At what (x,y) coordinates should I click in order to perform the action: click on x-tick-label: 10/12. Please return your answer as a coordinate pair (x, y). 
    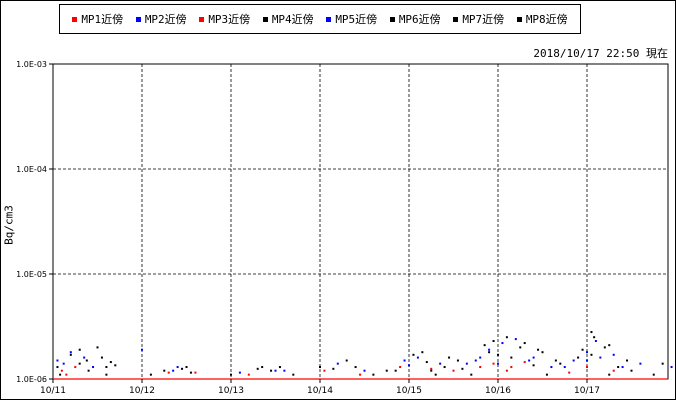
    Looking at the image, I should click on (142, 391).